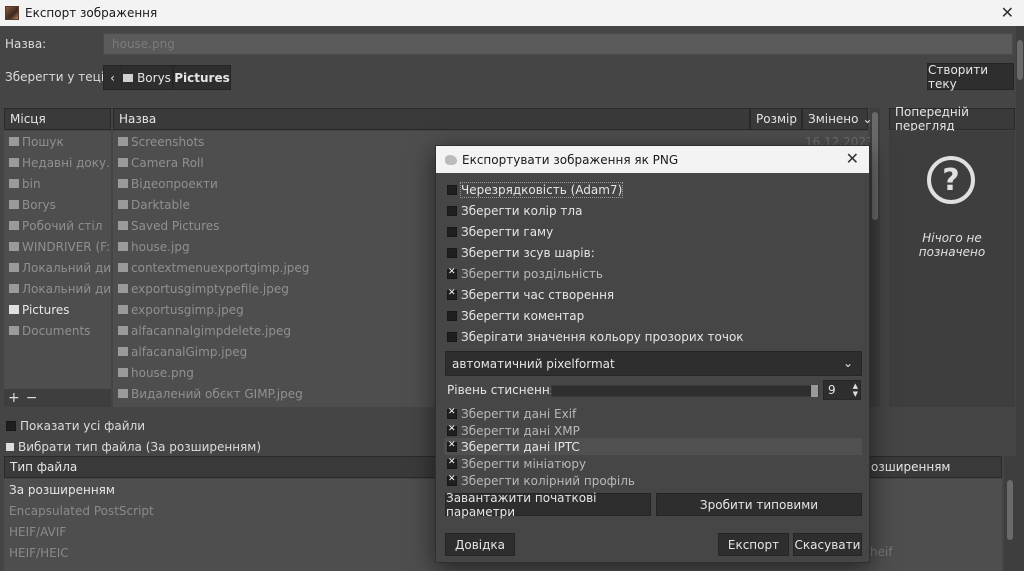  I want to click on filetype-scrollbar, so click(1010, 513).